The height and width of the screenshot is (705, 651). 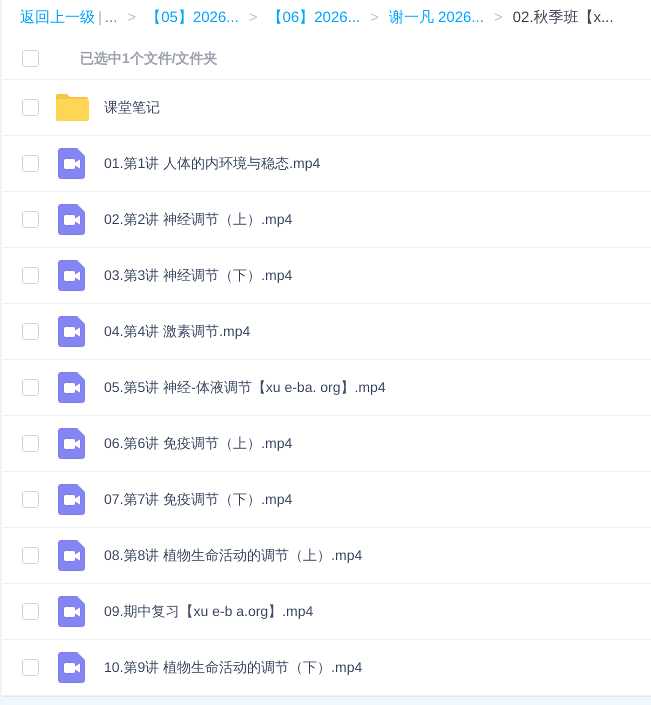 I want to click on file-name: 04.第4讲 激素调节.mp4, so click(x=177, y=331).